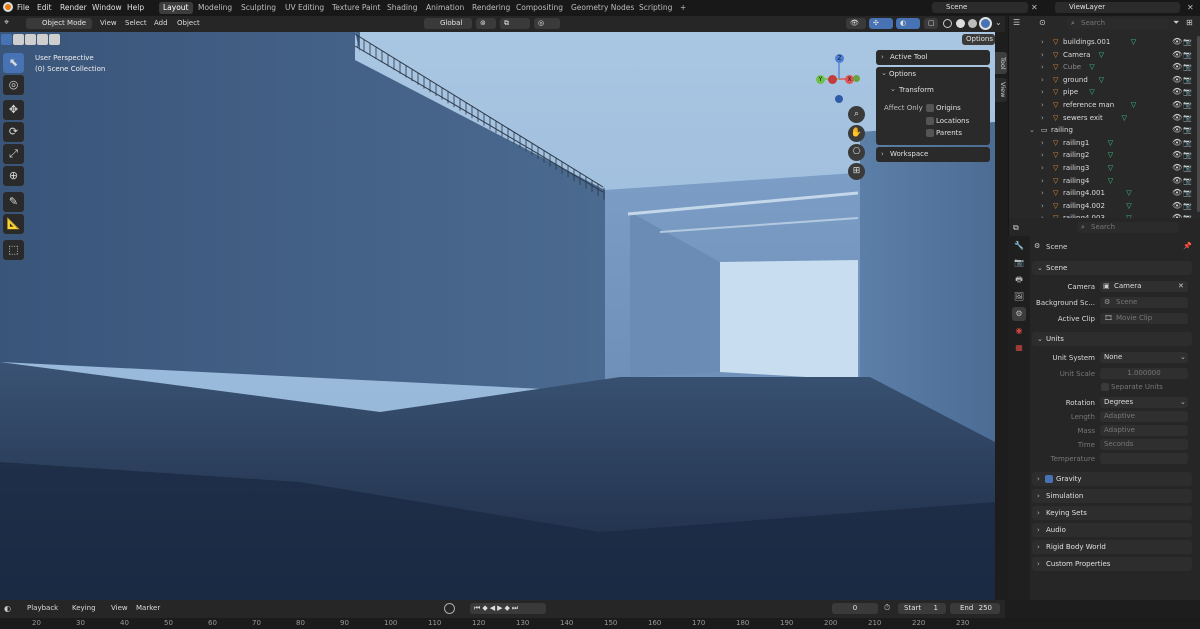  I want to click on next-keyframe-icon: ◆, so click(507, 608).